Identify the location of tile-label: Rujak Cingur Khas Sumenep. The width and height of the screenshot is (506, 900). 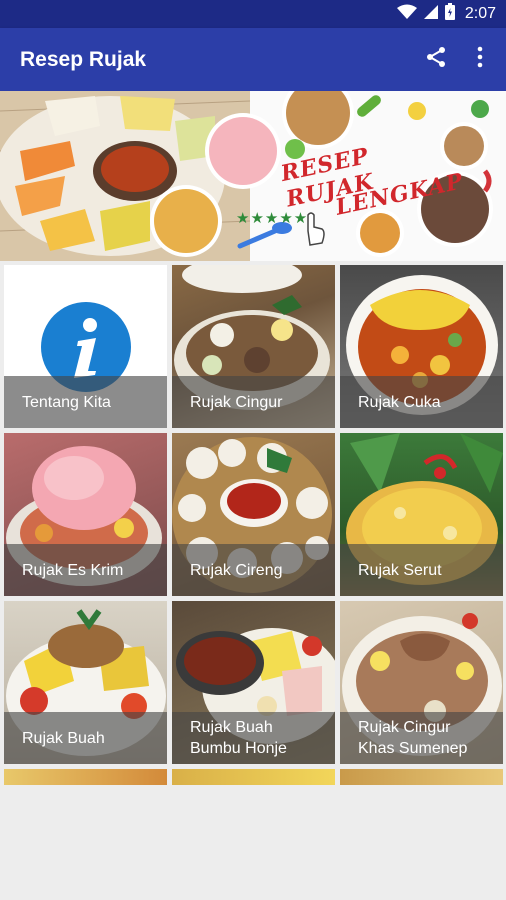
(421, 738).